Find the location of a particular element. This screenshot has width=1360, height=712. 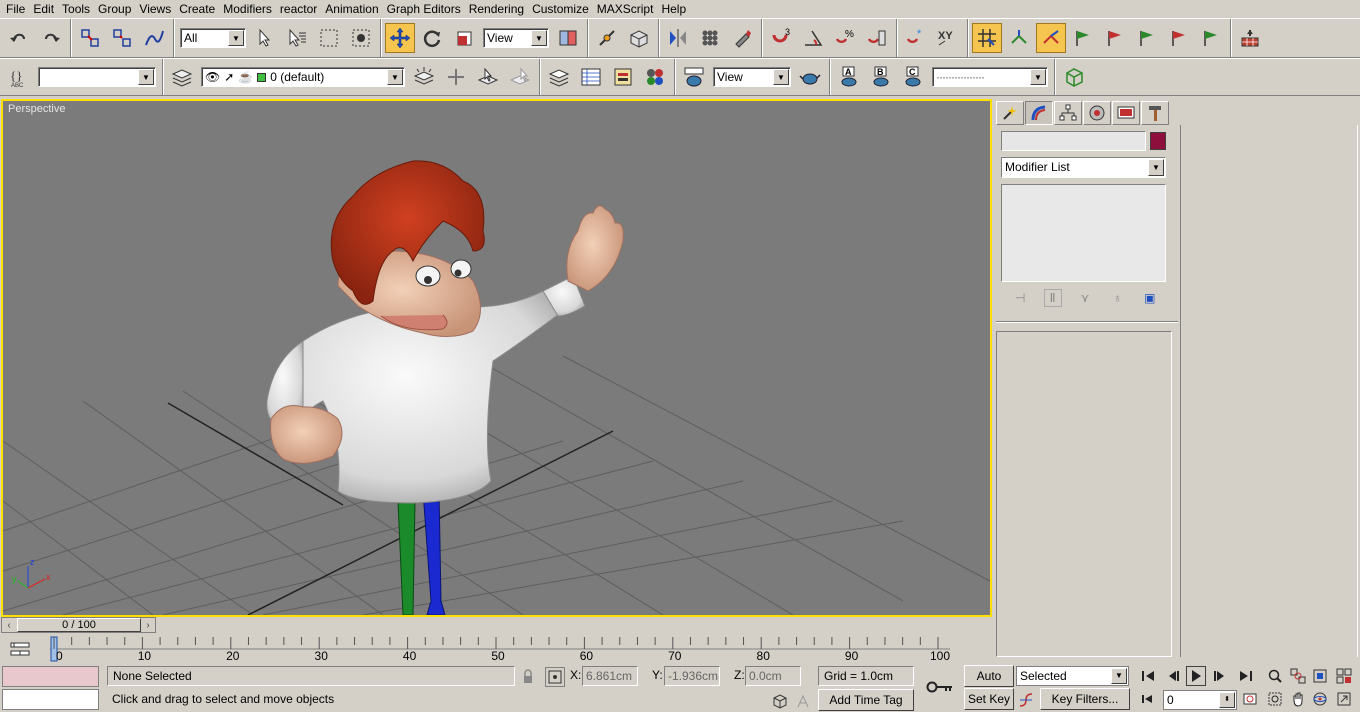

time-configuration-button is located at coordinates (1250, 699).